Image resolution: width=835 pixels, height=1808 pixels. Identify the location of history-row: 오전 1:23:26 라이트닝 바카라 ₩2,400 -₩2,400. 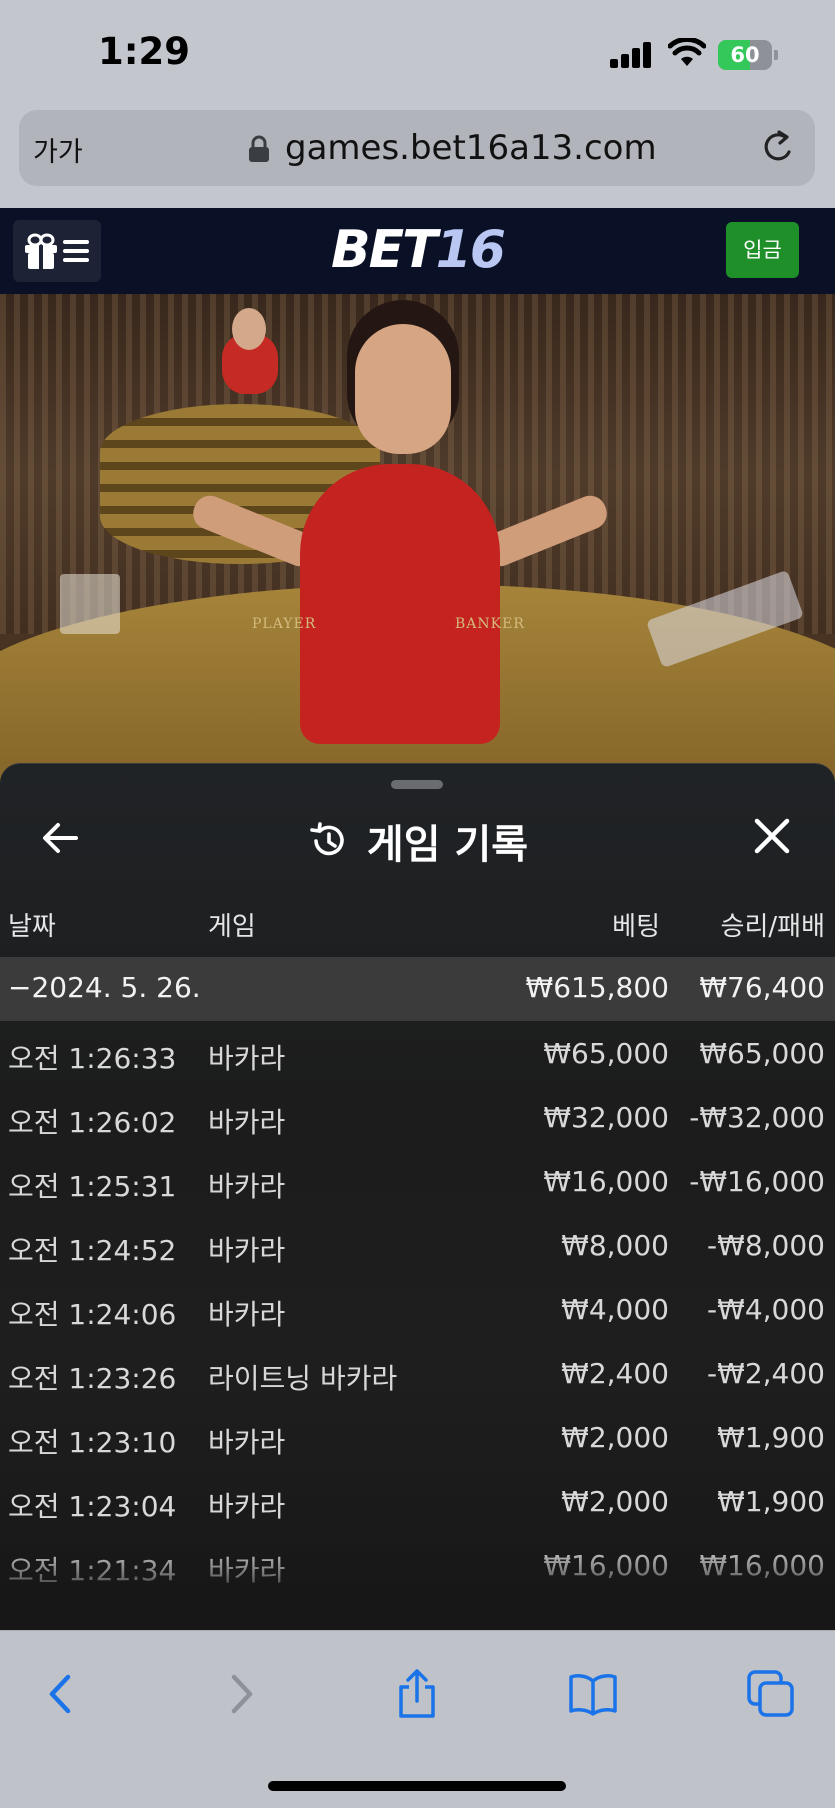
(417, 1373).